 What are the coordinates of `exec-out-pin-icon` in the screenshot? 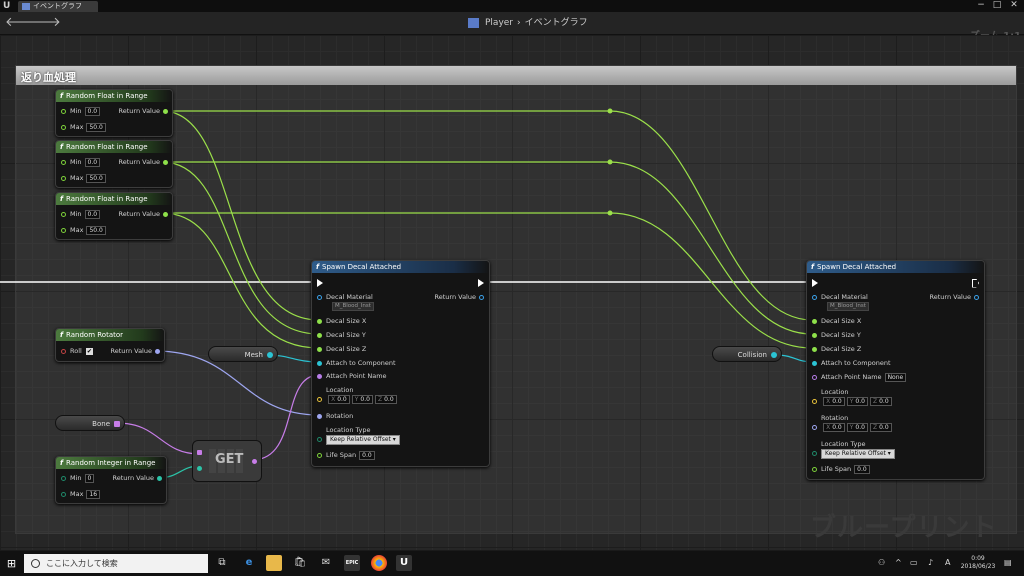 It's located at (481, 283).